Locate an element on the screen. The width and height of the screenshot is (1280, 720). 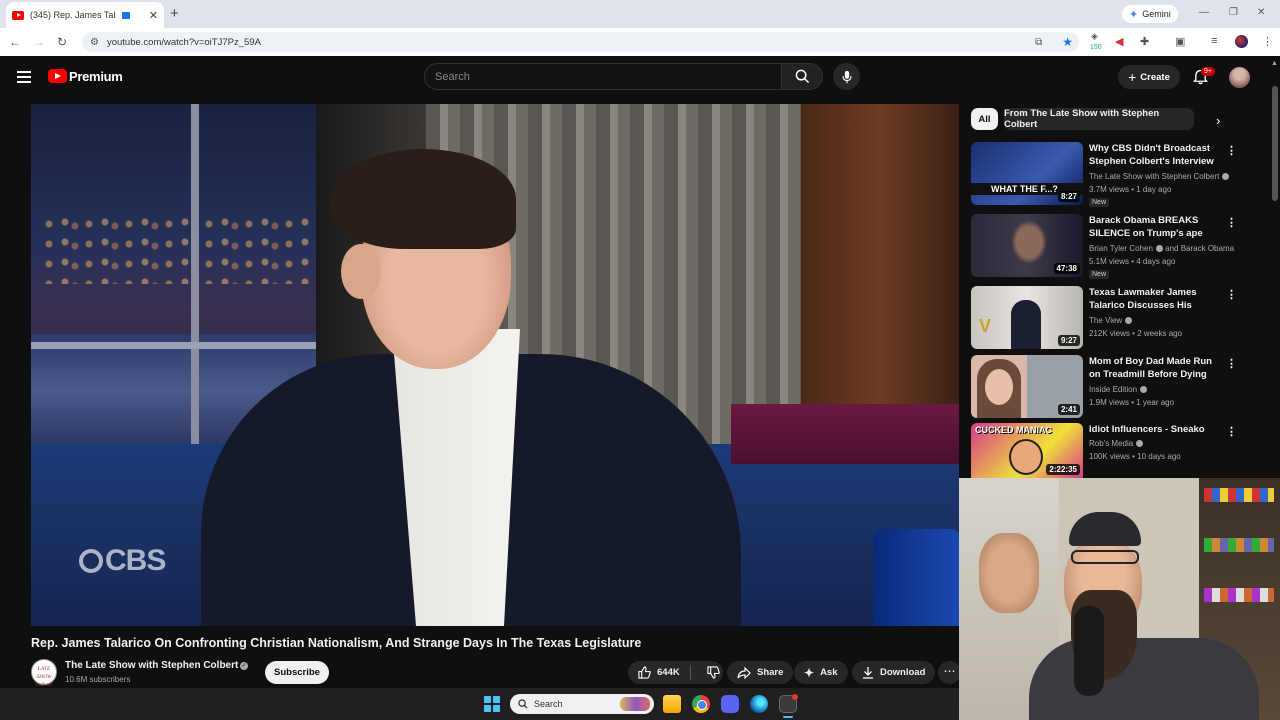
create-button: + Create is located at coordinates (1149, 77).